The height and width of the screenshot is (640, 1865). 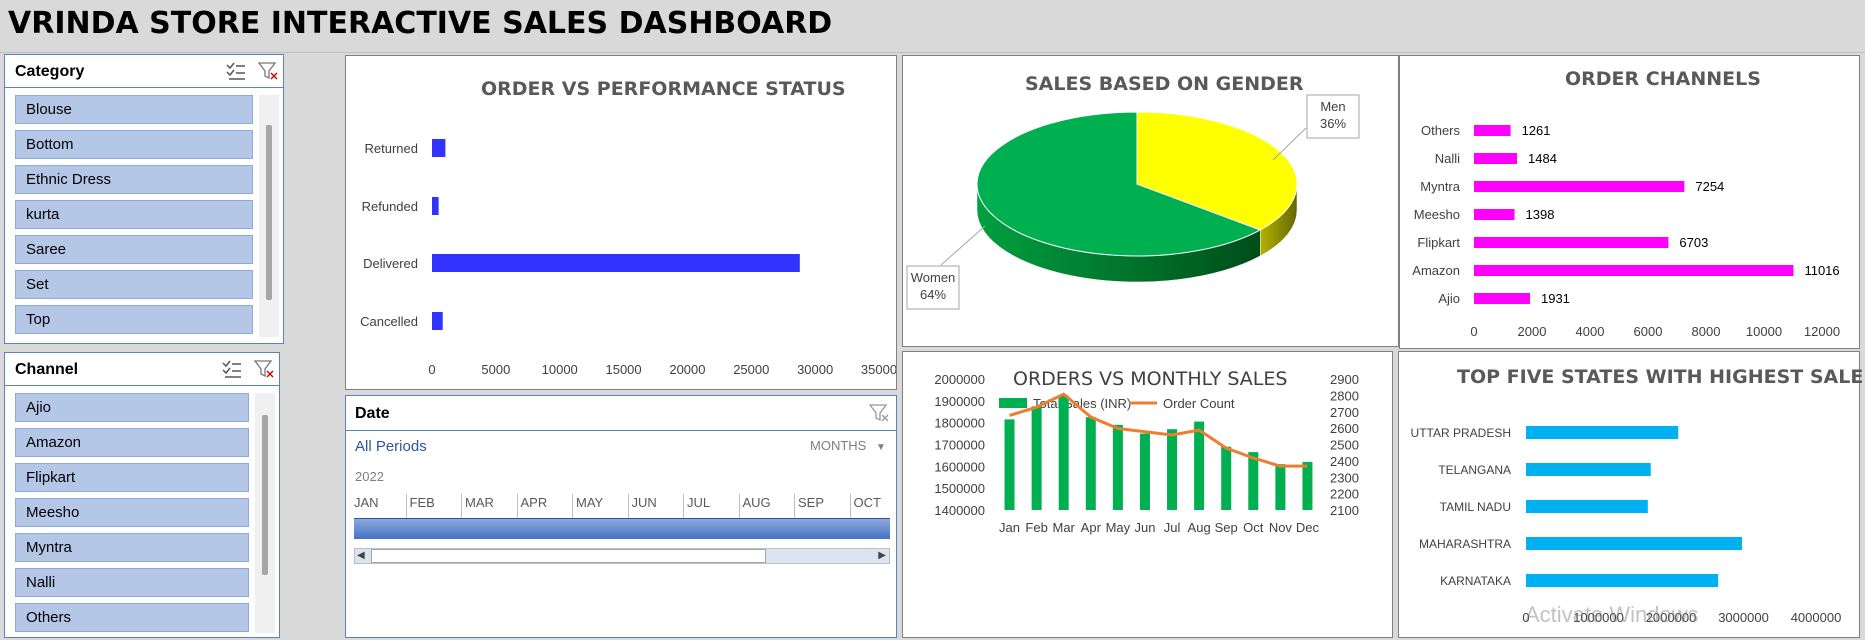 What do you see at coordinates (1475, 581) in the screenshot?
I see `category-label: KARNATAKA` at bounding box center [1475, 581].